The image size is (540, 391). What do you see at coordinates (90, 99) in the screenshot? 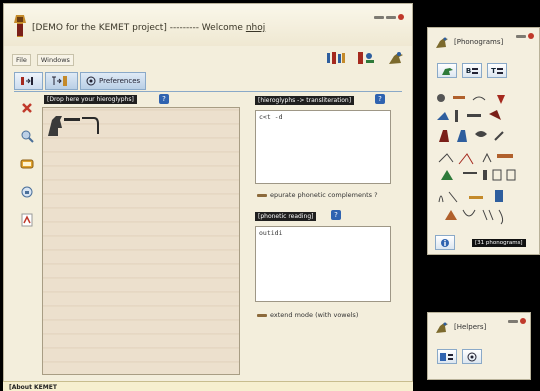
I see `papyrus-label: [Drop here your hieroglyphs]` at bounding box center [90, 99].